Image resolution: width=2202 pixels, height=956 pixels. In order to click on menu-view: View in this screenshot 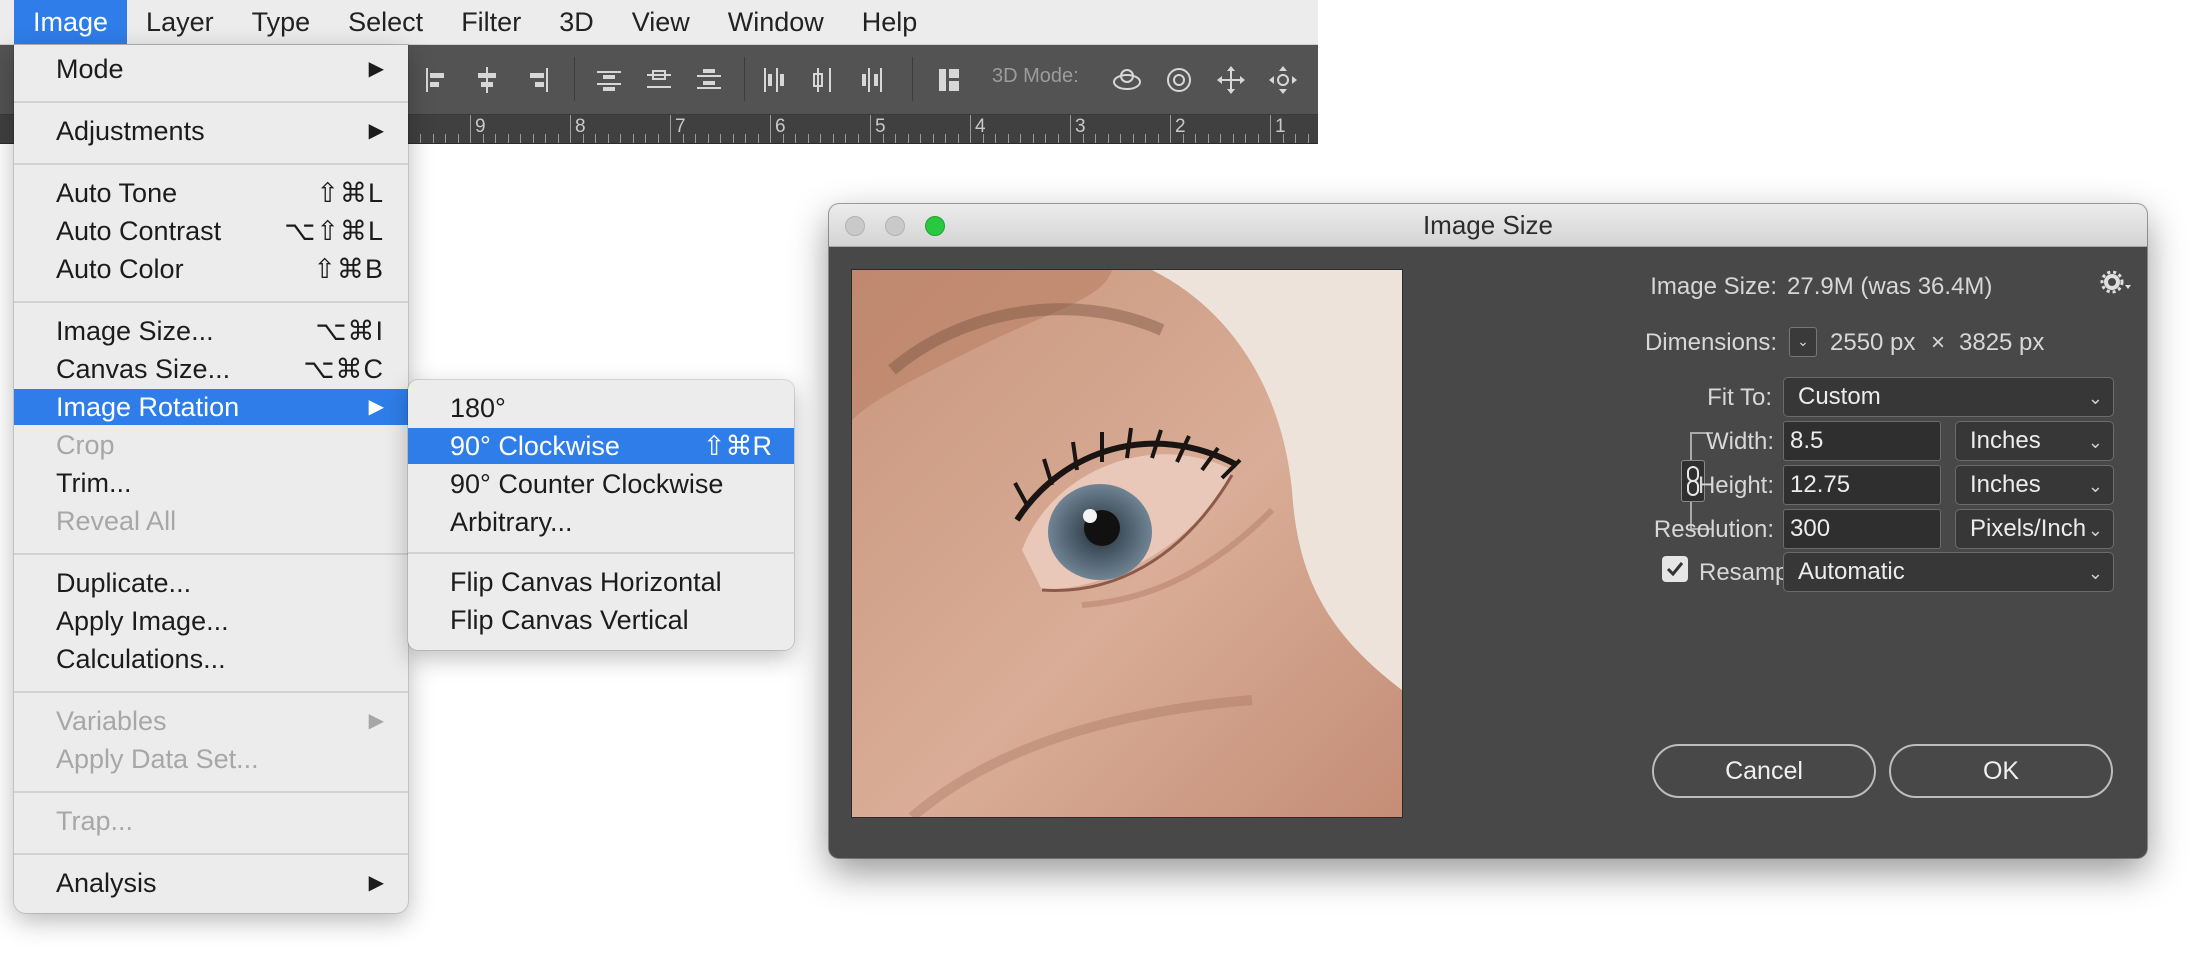, I will do `click(661, 22)`.